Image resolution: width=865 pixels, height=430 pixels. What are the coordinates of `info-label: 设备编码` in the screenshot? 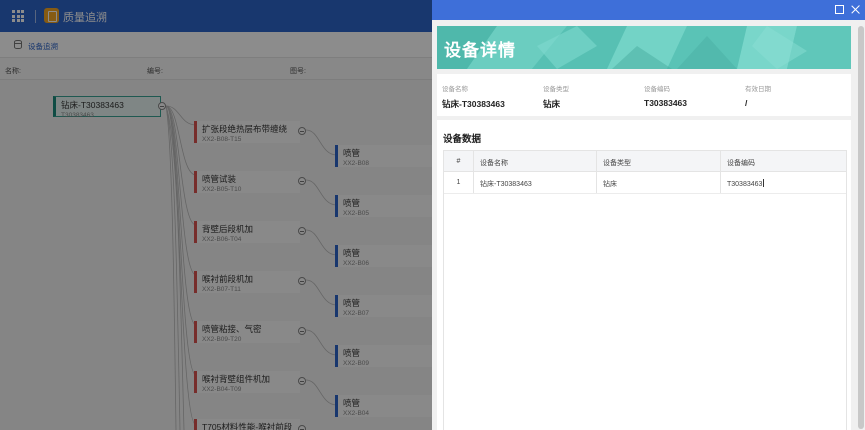 It's located at (657, 89).